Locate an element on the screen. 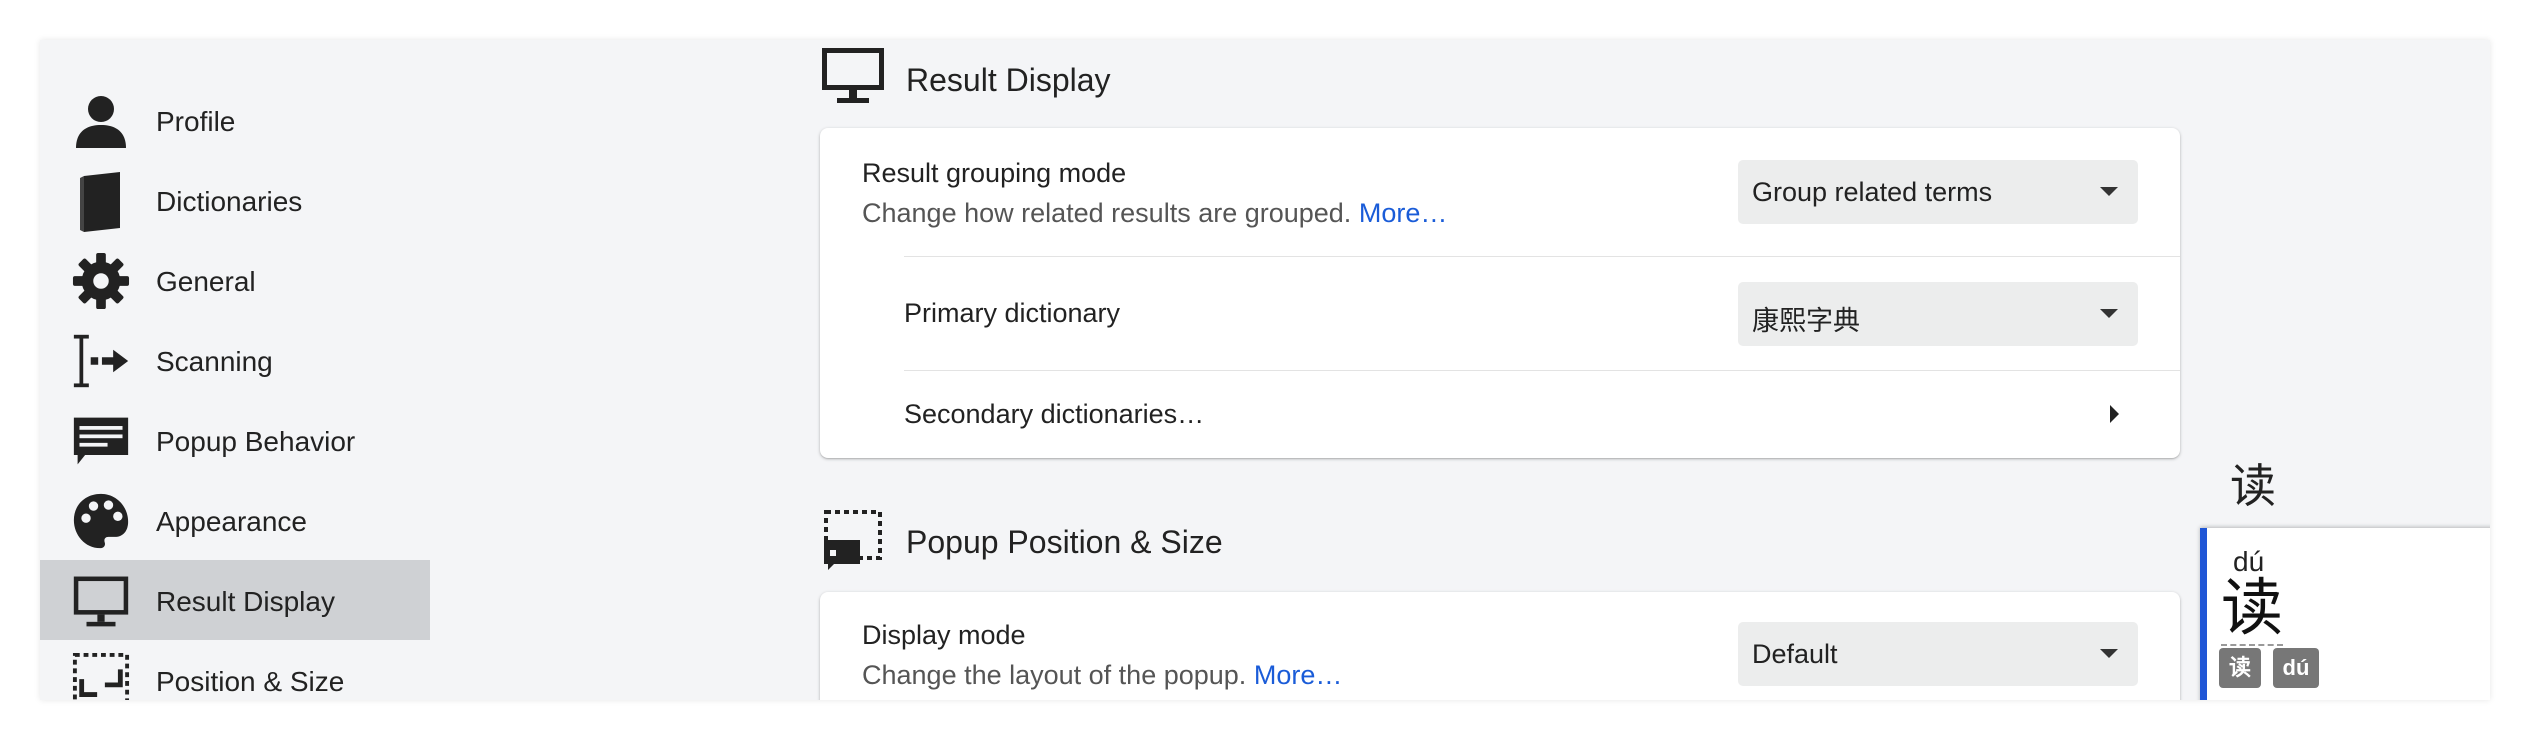  divider is located at coordinates (1542, 256).